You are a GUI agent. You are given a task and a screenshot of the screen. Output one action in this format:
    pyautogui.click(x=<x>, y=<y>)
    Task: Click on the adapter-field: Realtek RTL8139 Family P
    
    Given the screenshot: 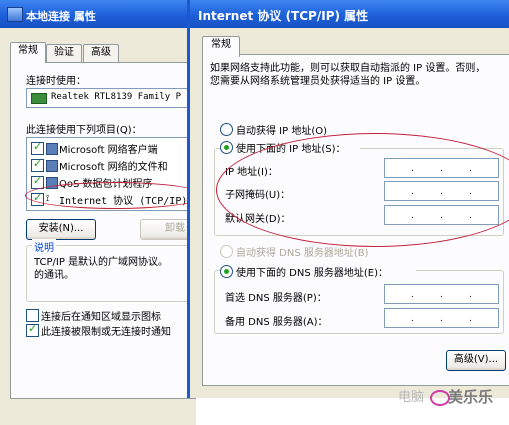 What is the action you would take?
    pyautogui.click(x=111, y=98)
    